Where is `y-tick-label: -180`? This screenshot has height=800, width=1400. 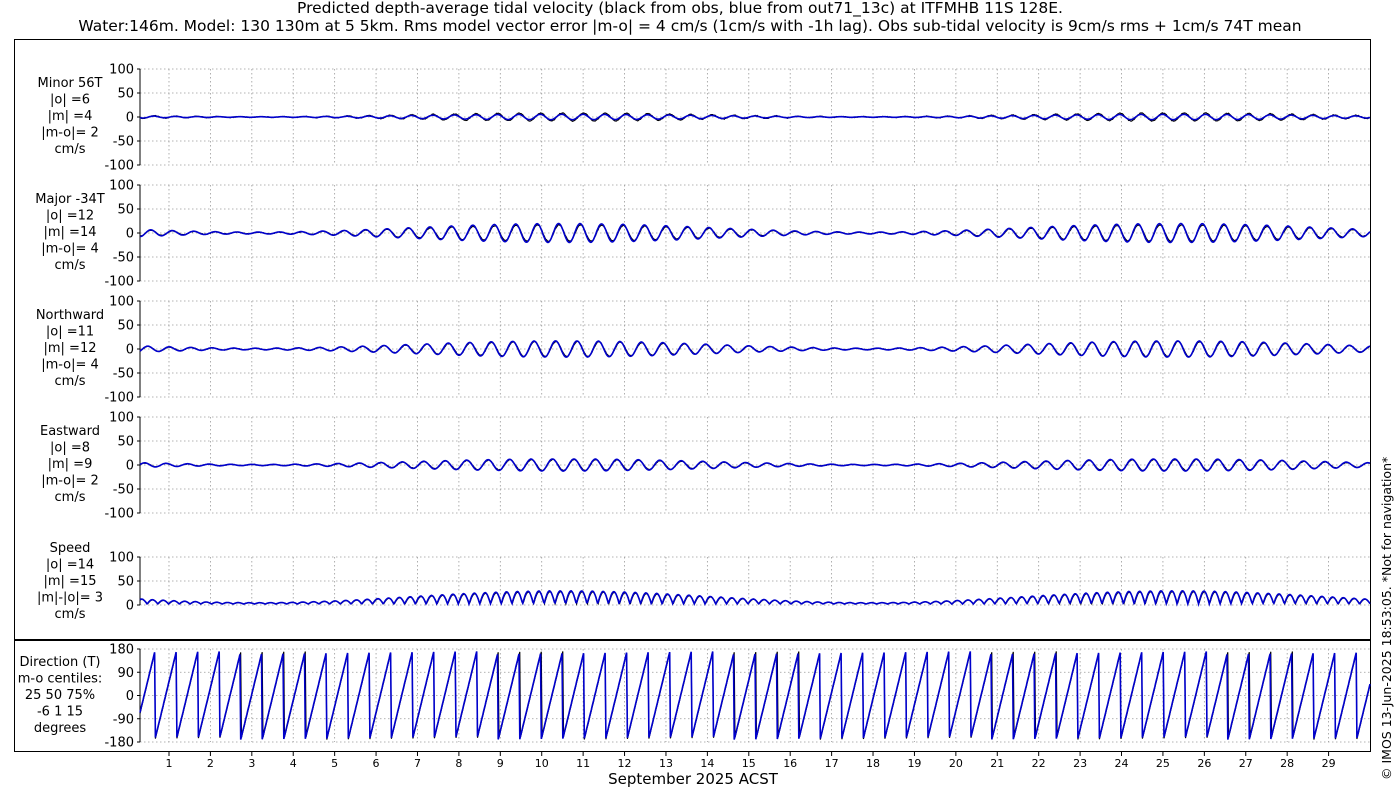 y-tick-label: -180 is located at coordinates (119, 743).